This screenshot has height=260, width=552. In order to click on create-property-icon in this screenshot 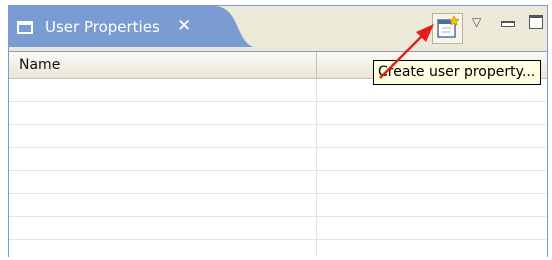, I will do `click(448, 26)`.